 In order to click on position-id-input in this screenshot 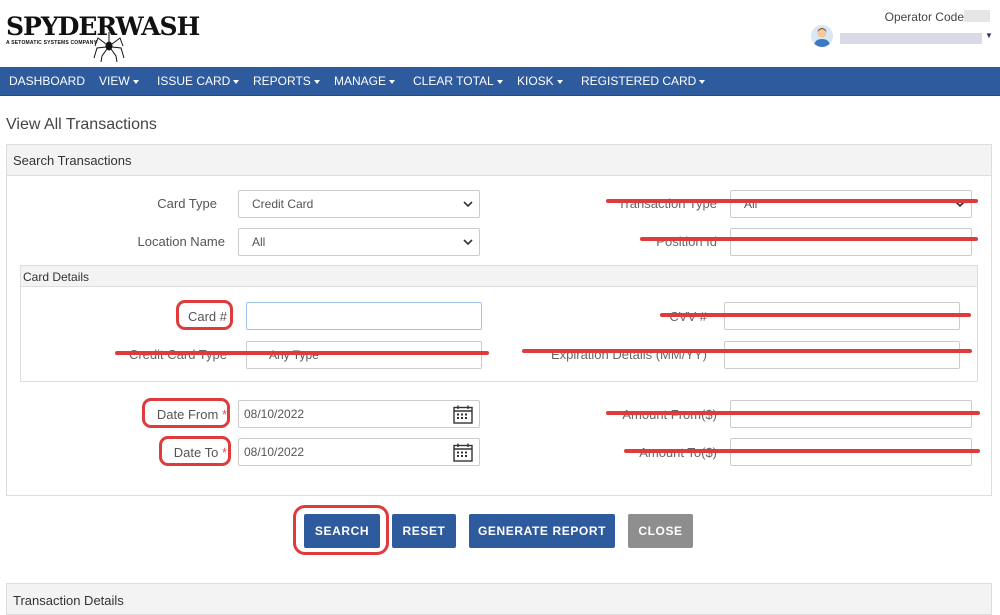, I will do `click(851, 242)`.